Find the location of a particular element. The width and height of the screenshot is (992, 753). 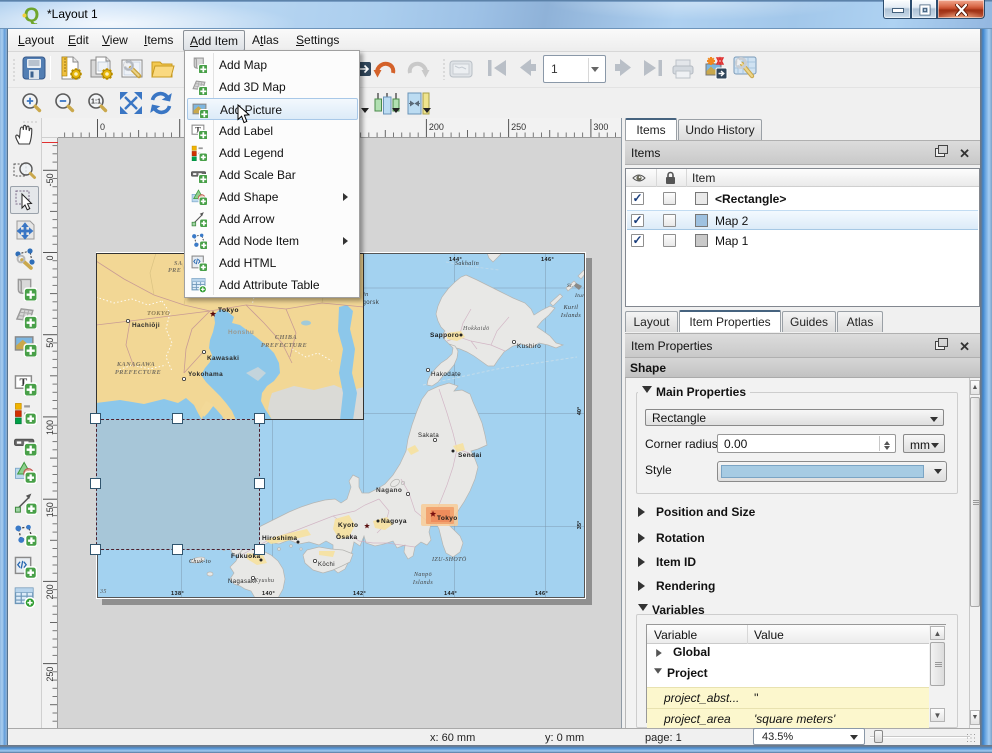

svg-text: Itun is located at coordinates (579, 296).